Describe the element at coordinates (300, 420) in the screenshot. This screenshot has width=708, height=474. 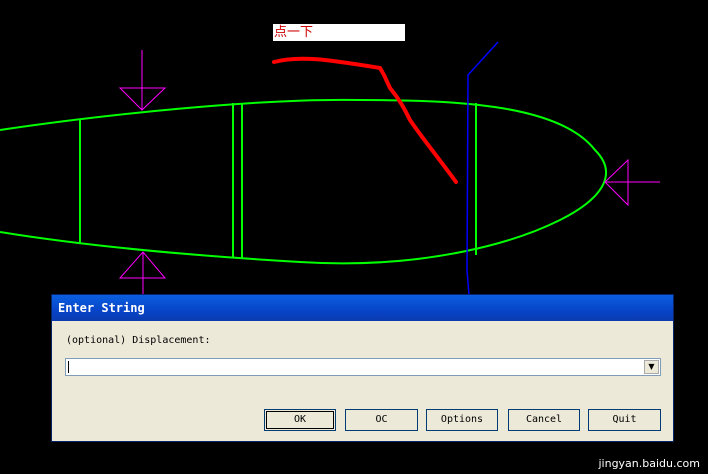
I see `ok-button: OK` at that location.